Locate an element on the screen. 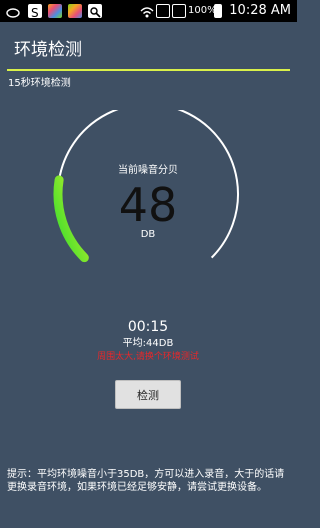 This screenshot has height=528, width=320. battery-percent: 100% is located at coordinates (202, 10).